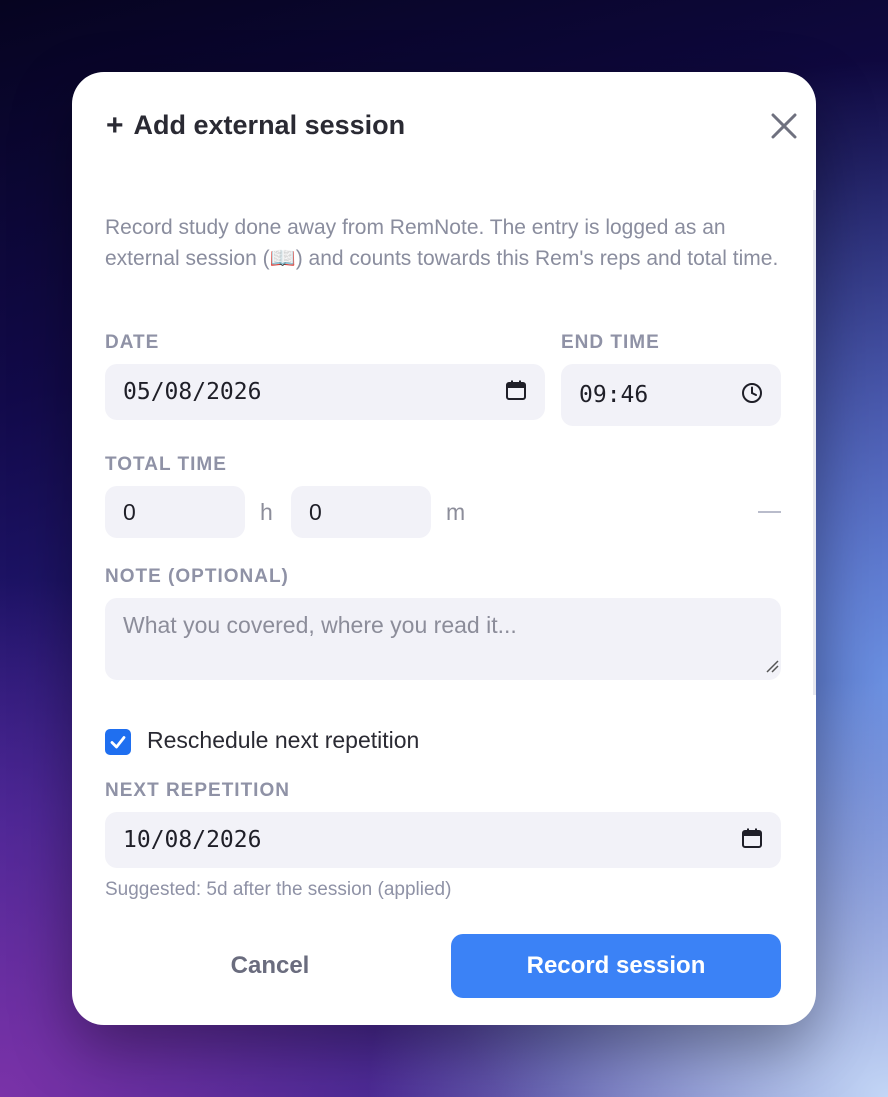 This screenshot has height=1097, width=888. Describe the element at coordinates (784, 126) in the screenshot. I see `close-icon` at that location.